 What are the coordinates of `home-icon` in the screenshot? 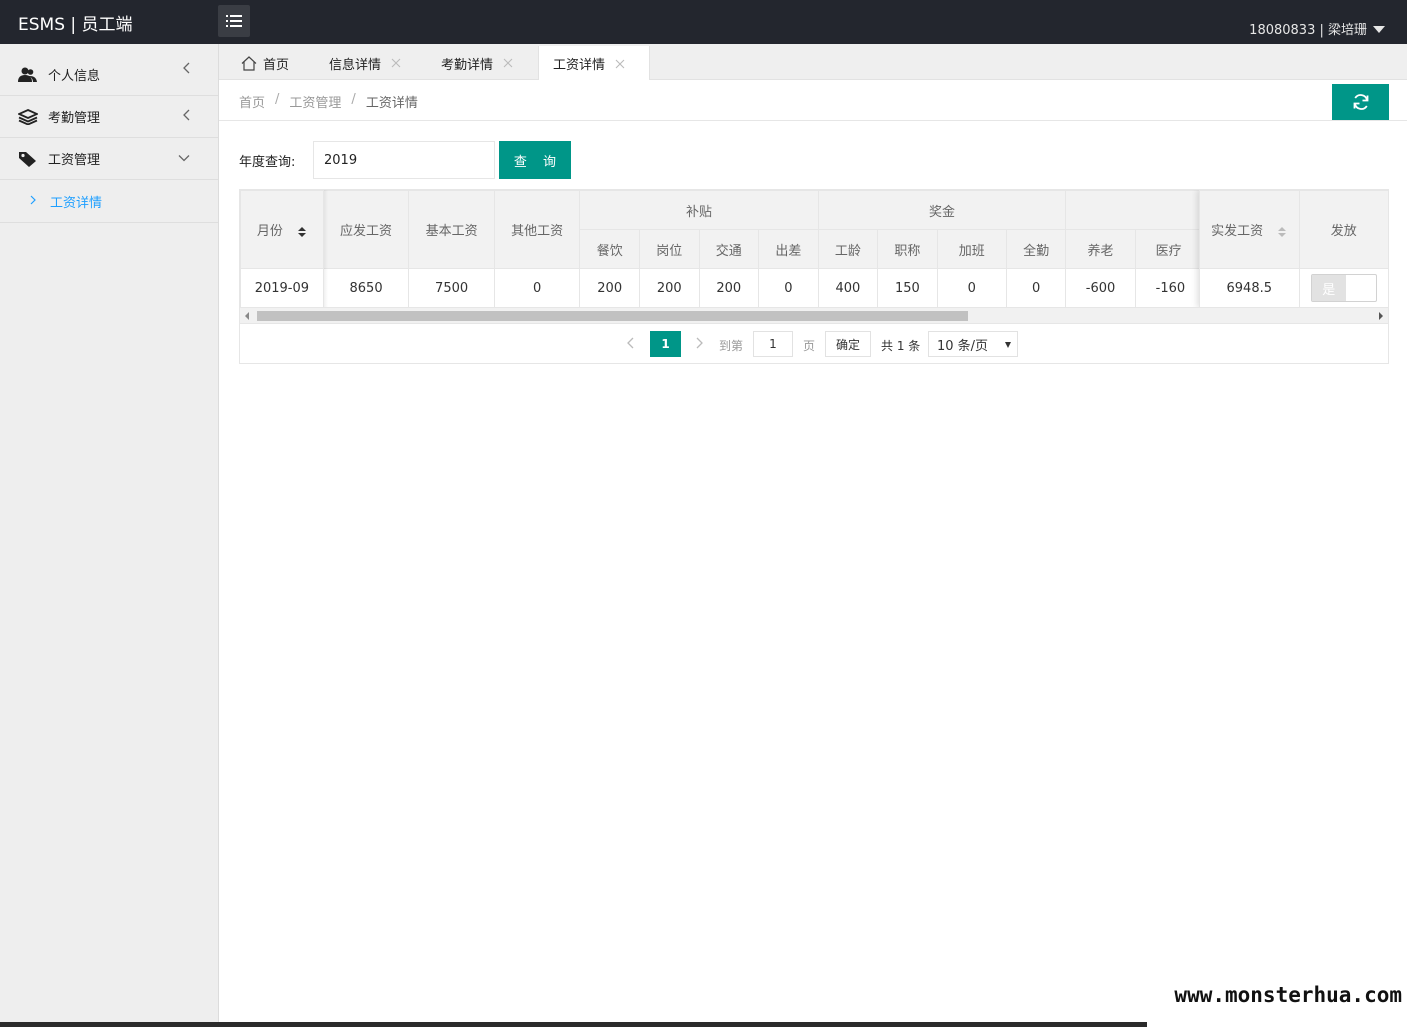 It's located at (249, 63).